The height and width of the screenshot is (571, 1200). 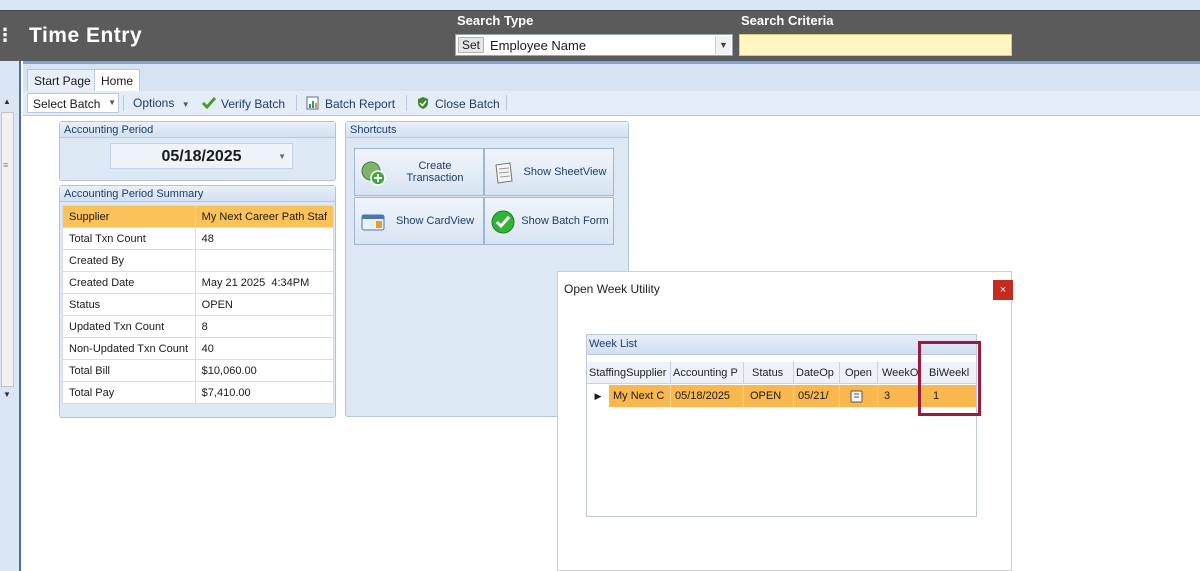 I want to click on summary-key: Total Pay, so click(x=129, y=392).